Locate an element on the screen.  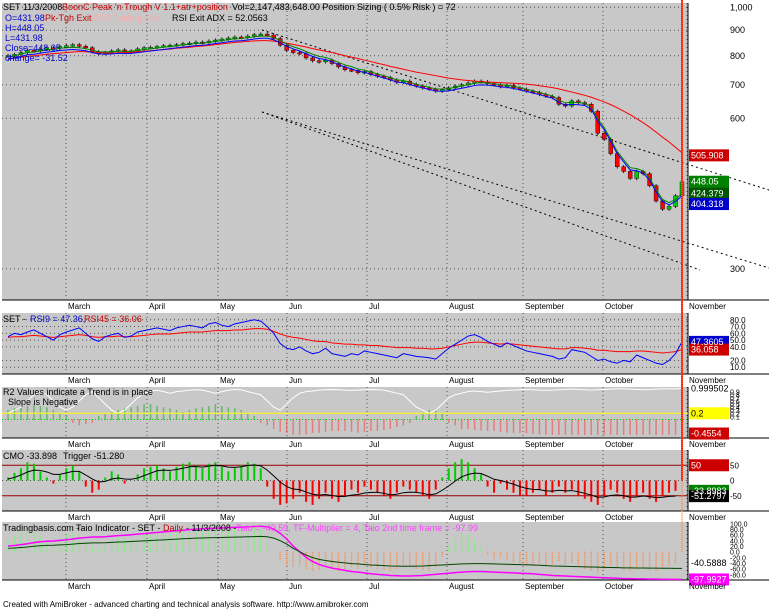
price-symbol: SET 11/3/2008 is located at coordinates (32, 7).